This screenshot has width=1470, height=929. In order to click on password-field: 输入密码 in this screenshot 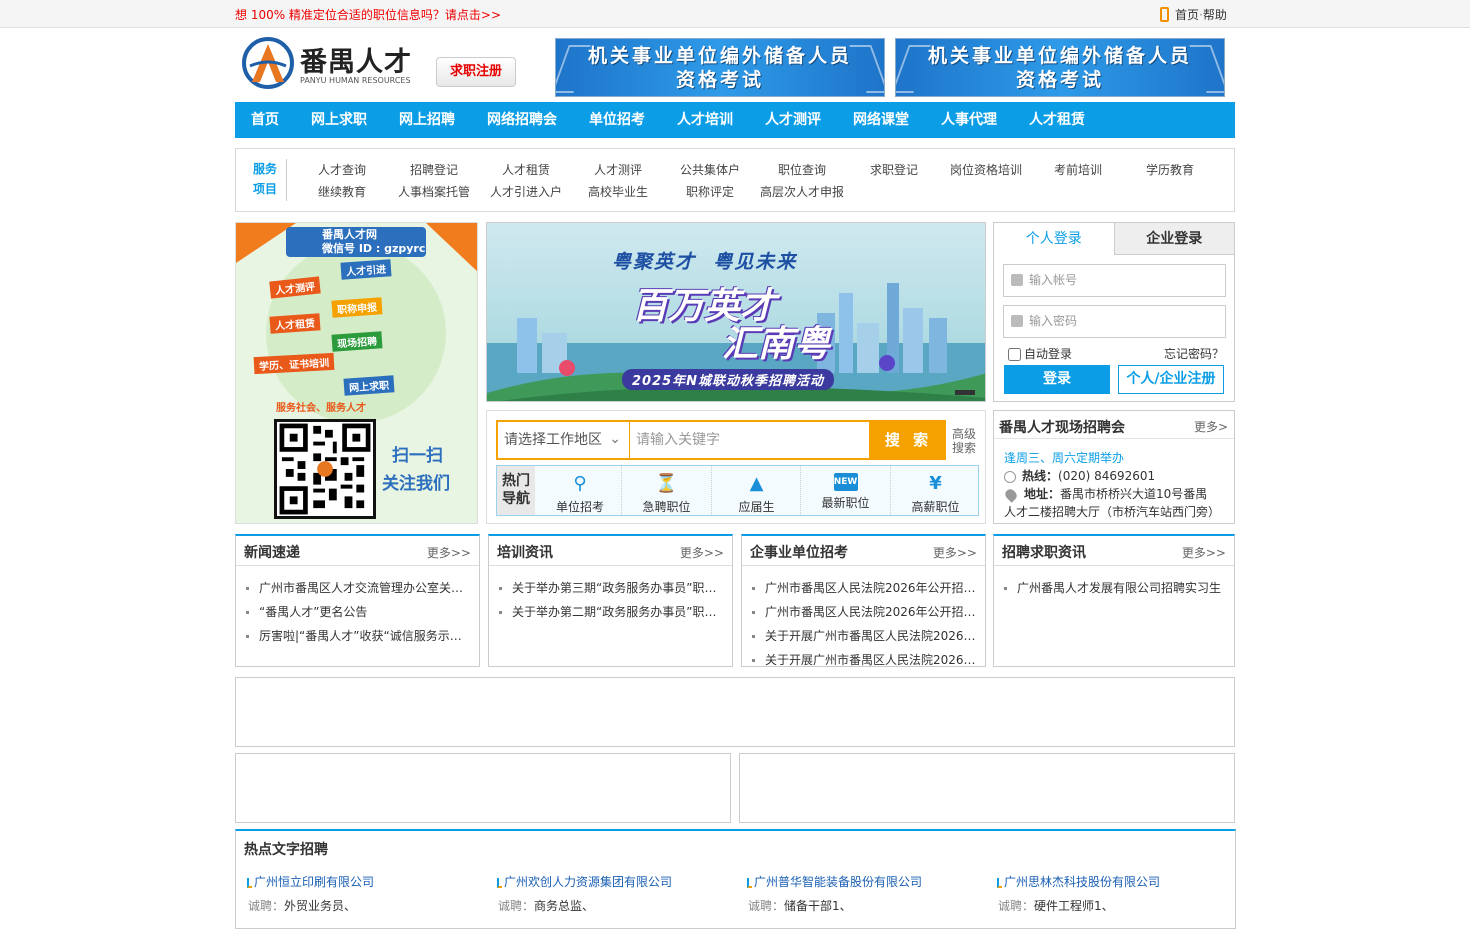, I will do `click(1114, 321)`.